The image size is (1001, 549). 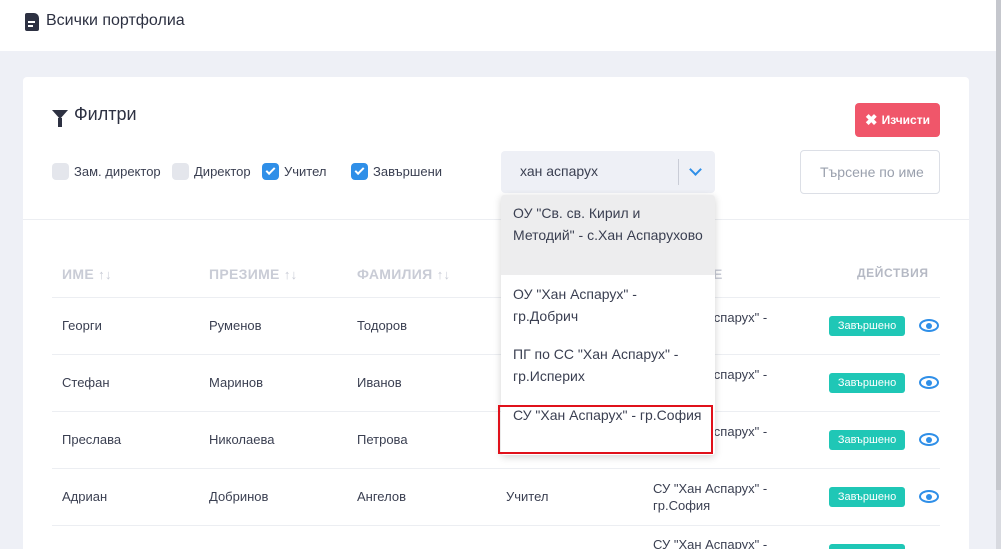 I want to click on cell-middle-name: Николаева, so click(x=242, y=439).